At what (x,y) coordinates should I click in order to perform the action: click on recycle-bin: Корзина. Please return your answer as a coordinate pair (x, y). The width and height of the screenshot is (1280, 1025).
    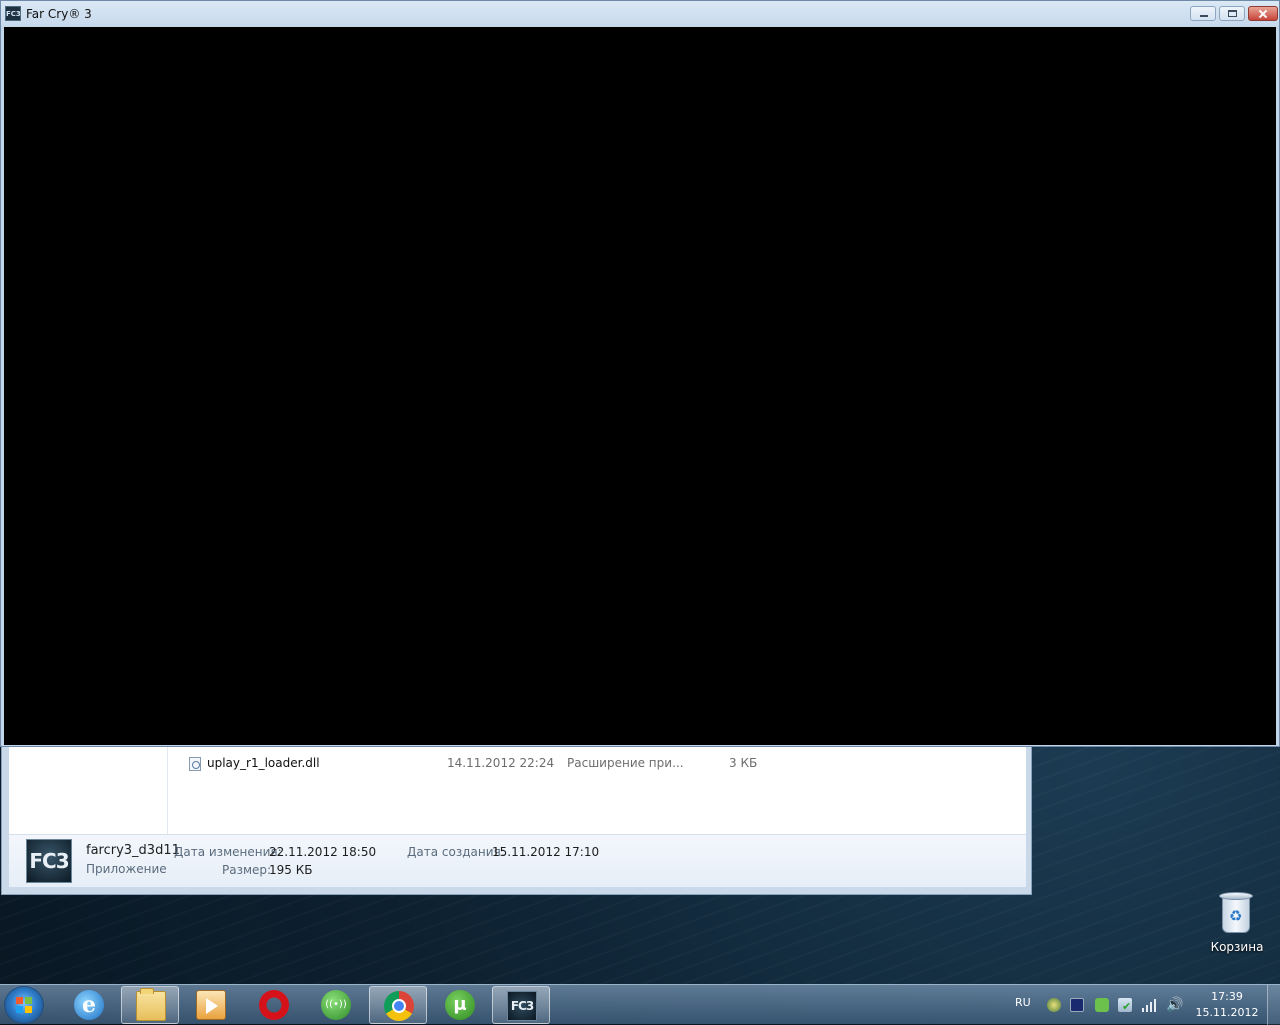
    Looking at the image, I should click on (1237, 924).